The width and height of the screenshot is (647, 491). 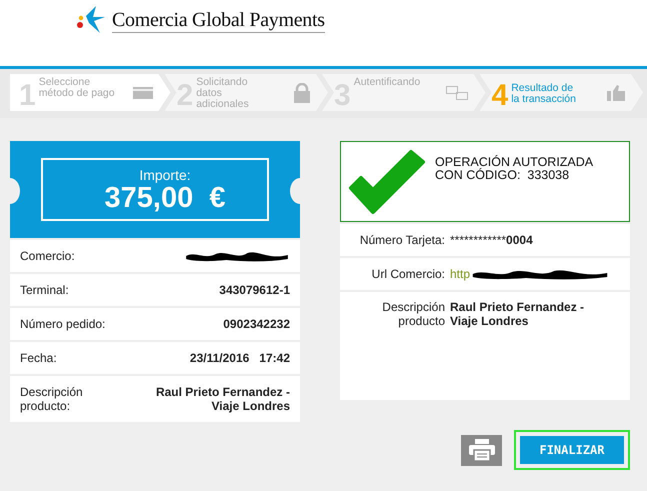 I want to click on finish-button: FINALIZAR, so click(x=572, y=450).